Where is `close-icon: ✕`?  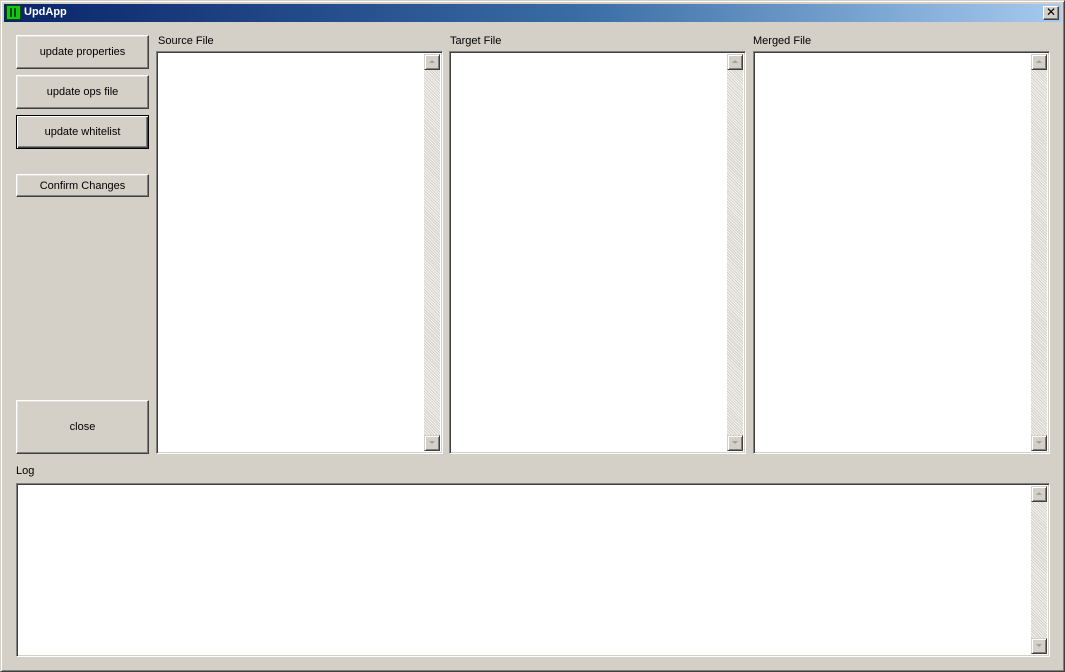 close-icon: ✕ is located at coordinates (1051, 12).